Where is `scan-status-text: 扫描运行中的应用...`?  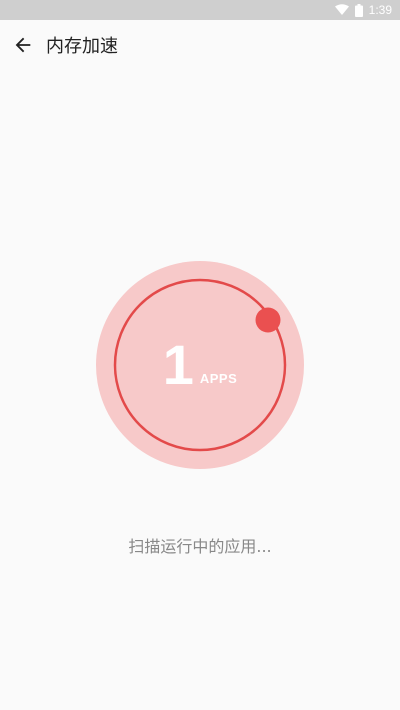
scan-status-text: 扫描运行中的应用... is located at coordinates (200, 546).